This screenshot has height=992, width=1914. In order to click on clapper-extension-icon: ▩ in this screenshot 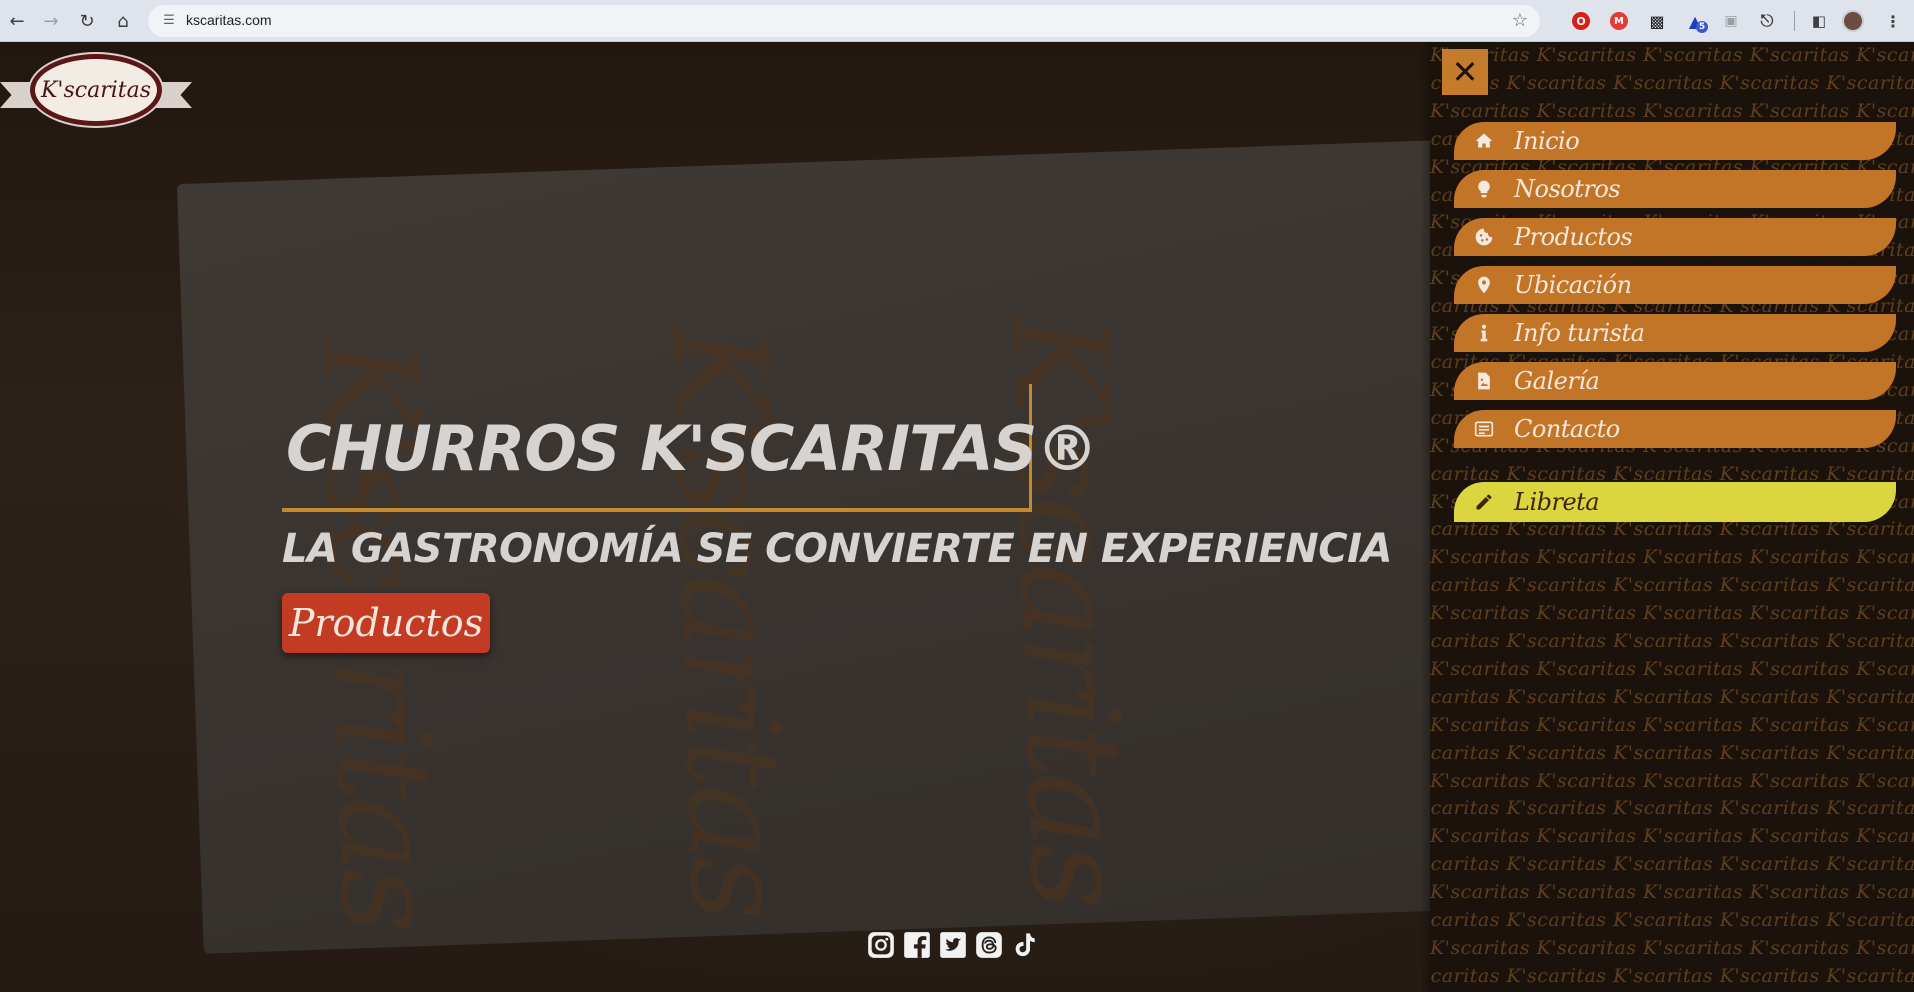, I will do `click(1657, 21)`.